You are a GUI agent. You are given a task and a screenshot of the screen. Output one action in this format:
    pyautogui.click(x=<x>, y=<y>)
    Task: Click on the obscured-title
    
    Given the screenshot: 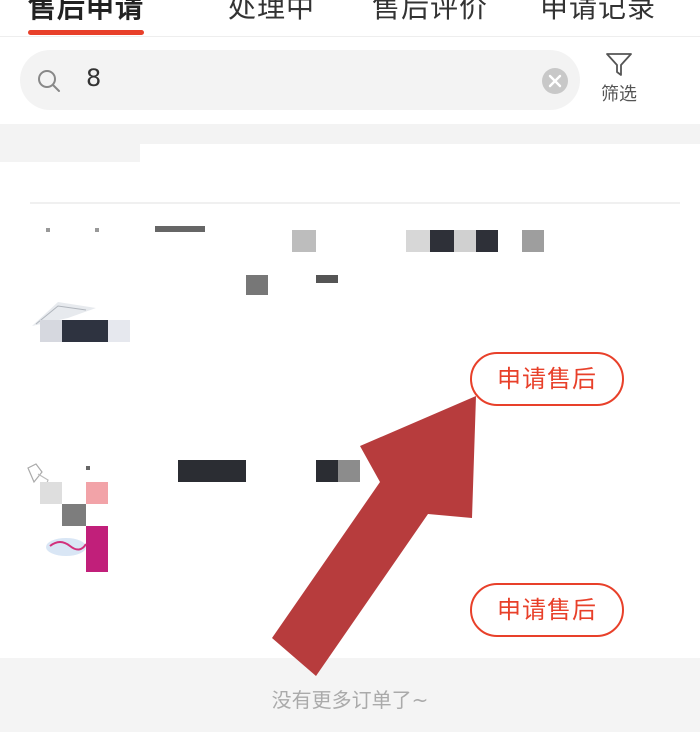 What is the action you would take?
    pyautogui.click(x=212, y=471)
    